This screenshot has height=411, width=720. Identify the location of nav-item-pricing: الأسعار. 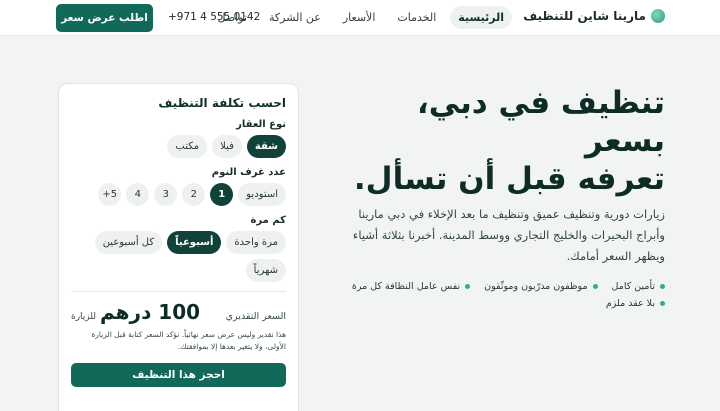
(359, 17).